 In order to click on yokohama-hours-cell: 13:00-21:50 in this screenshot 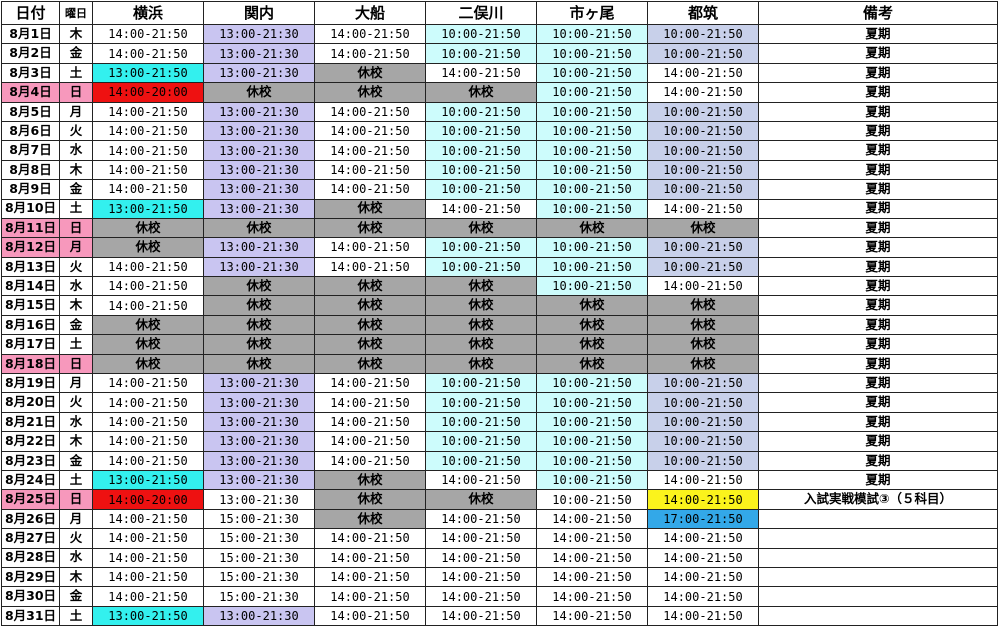, I will do `click(148, 480)`.